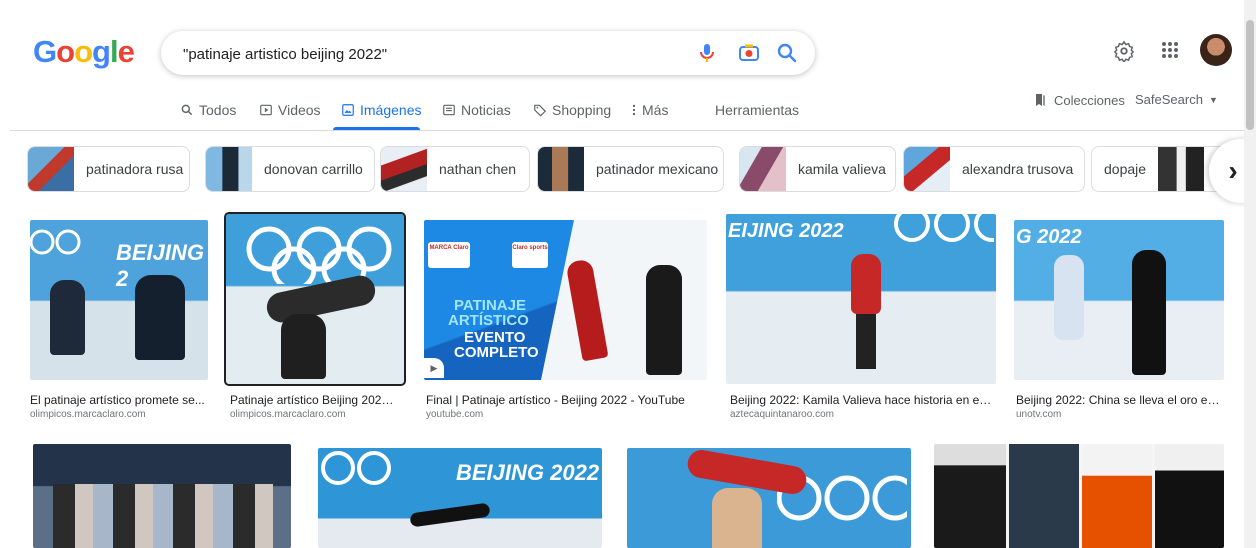  What do you see at coordinates (391, 110) in the screenshot?
I see `tab-label: Imágenes` at bounding box center [391, 110].